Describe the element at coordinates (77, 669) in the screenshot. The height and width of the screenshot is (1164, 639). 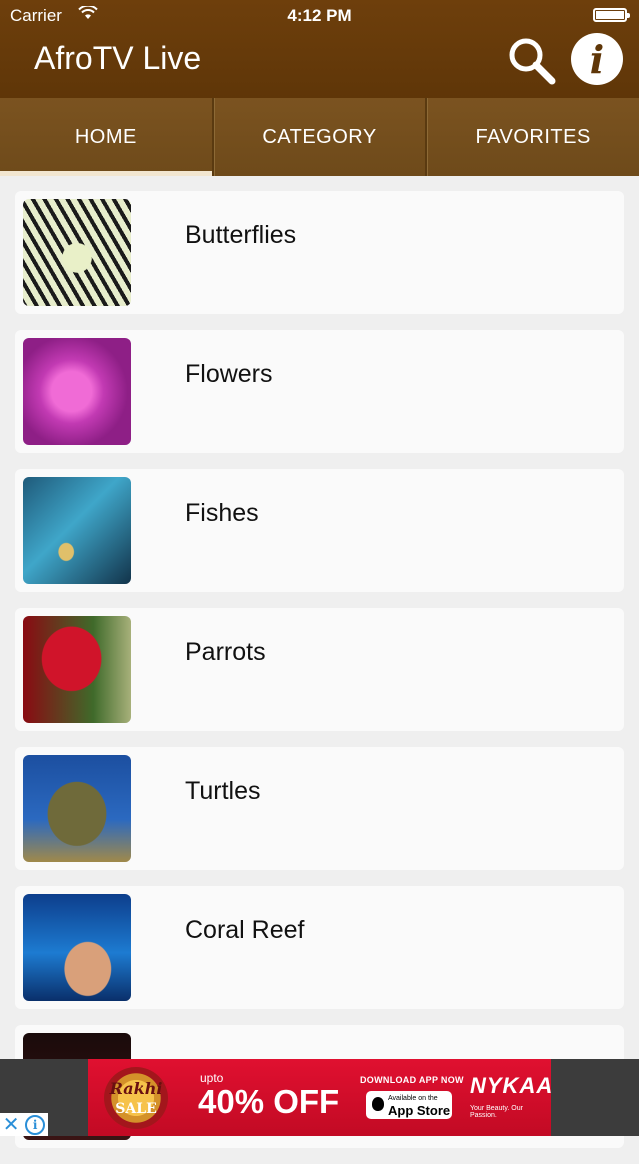
I see `parrots-thumbnail` at that location.